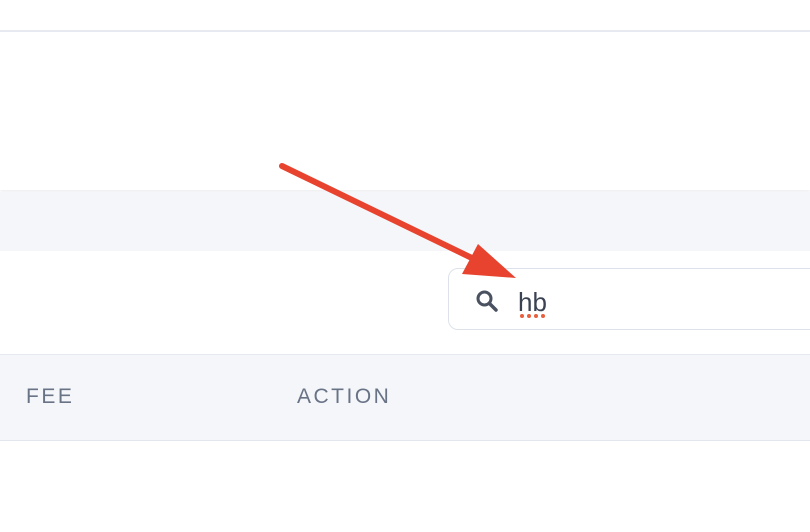  Describe the element at coordinates (50, 397) in the screenshot. I see `column-header-fee: FEE` at that location.